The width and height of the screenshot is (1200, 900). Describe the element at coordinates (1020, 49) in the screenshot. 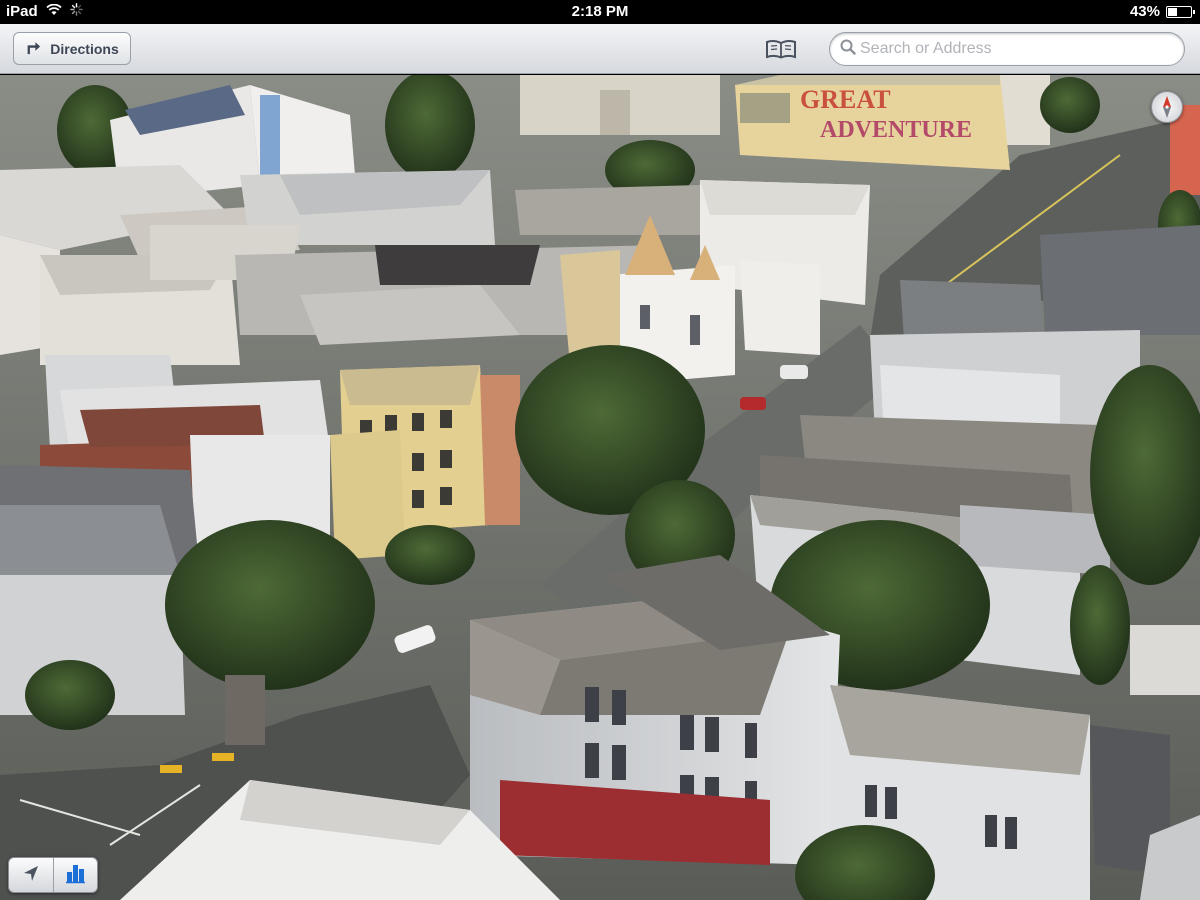

I see `search-input` at that location.